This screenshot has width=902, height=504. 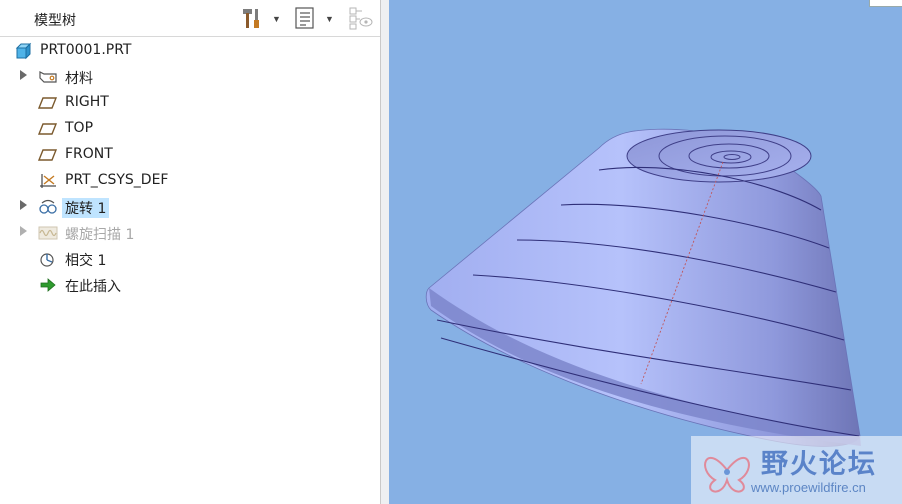 What do you see at coordinates (93, 287) in the screenshot?
I see `tree-item-label: 在此插入` at bounding box center [93, 287].